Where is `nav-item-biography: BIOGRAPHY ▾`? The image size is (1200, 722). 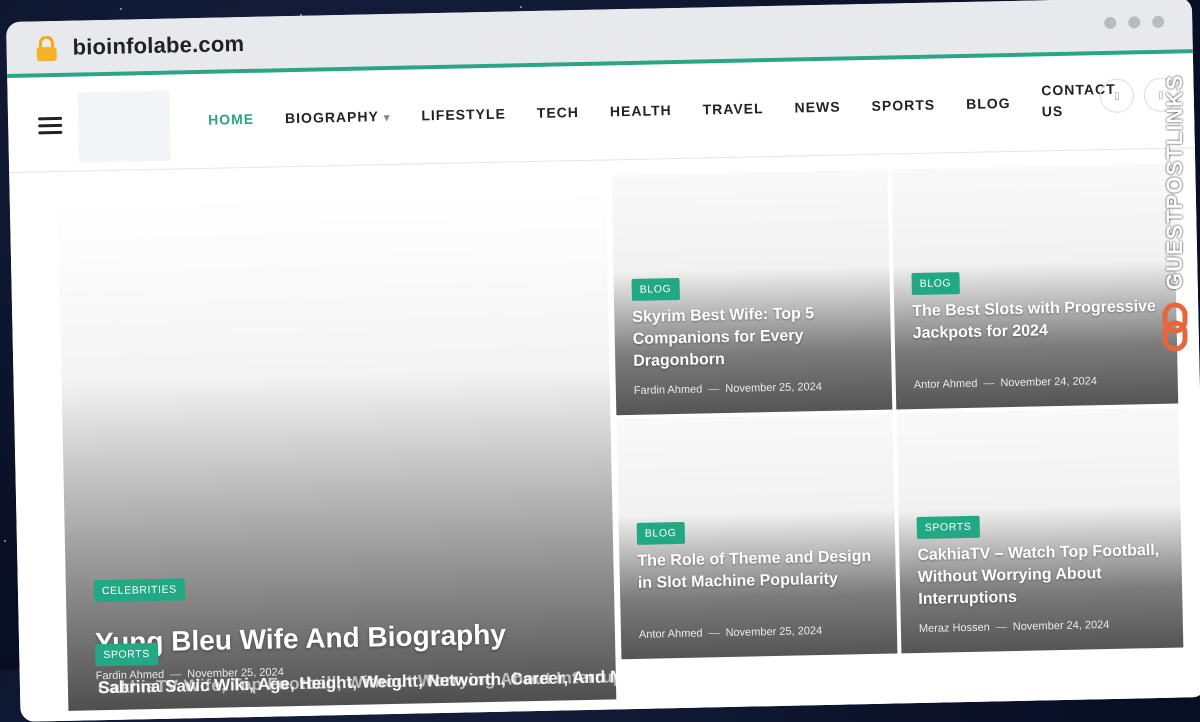
nav-item-biography: BIOGRAPHY ▾ is located at coordinates (338, 117).